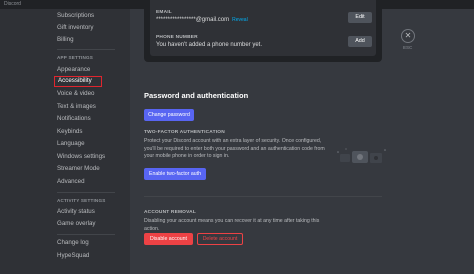  I want to click on sidebar-item-language: Language, so click(83, 143).